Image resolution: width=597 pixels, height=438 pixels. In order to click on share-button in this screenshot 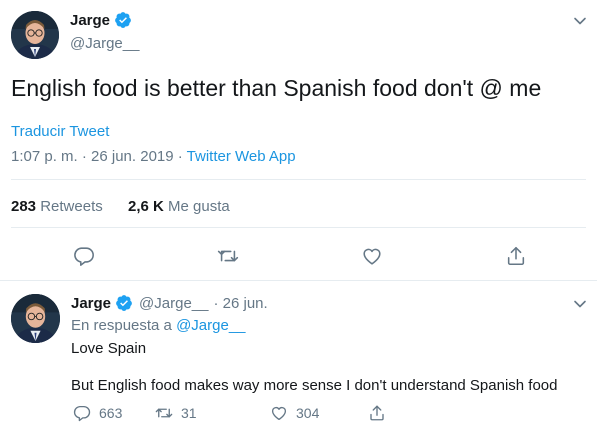, I will do `click(516, 256)`.